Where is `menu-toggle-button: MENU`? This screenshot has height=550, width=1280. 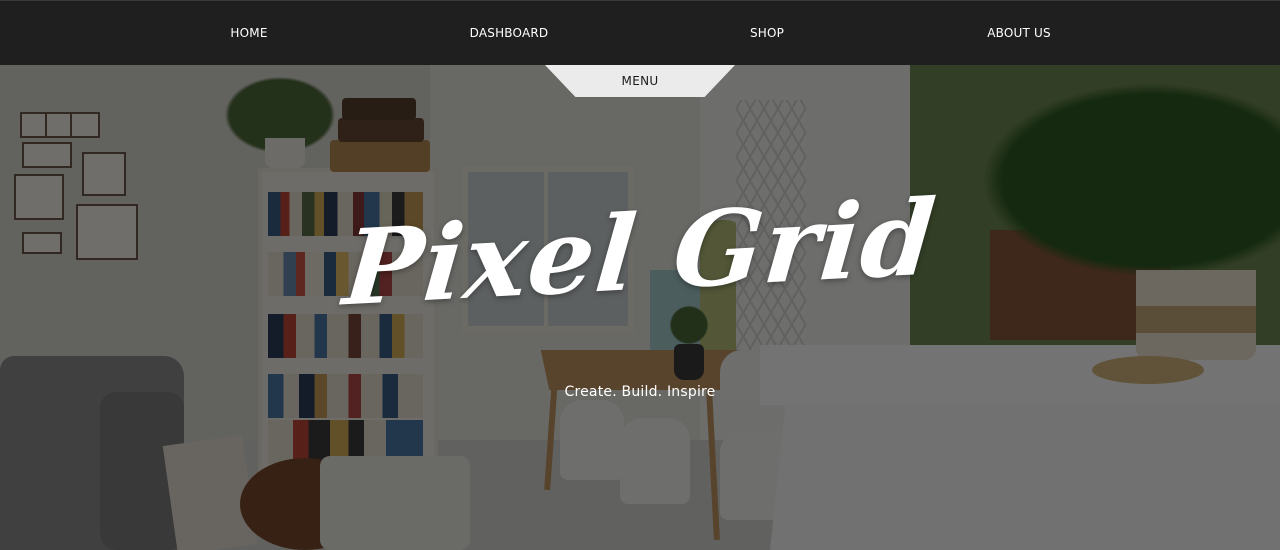
menu-toggle-button: MENU is located at coordinates (640, 81).